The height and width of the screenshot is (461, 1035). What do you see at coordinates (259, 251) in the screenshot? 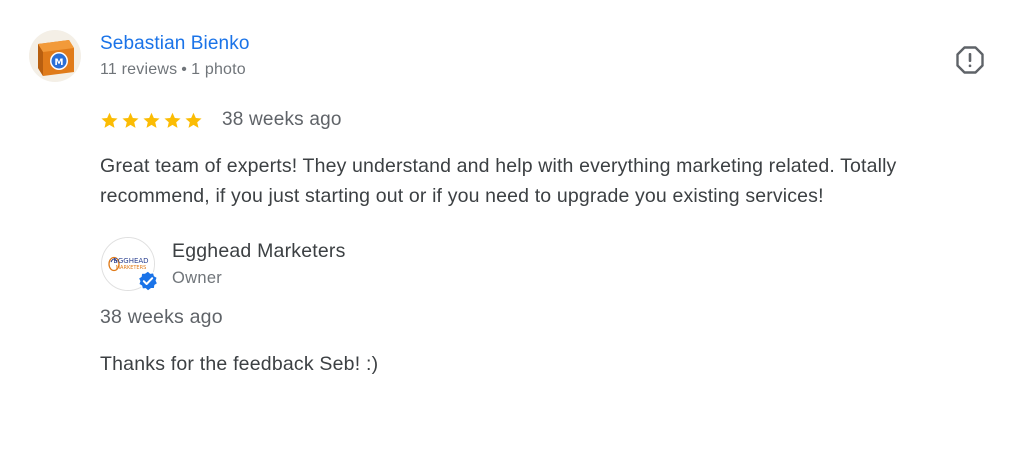
I see `owner-business-name: Egghead Marketers` at bounding box center [259, 251].